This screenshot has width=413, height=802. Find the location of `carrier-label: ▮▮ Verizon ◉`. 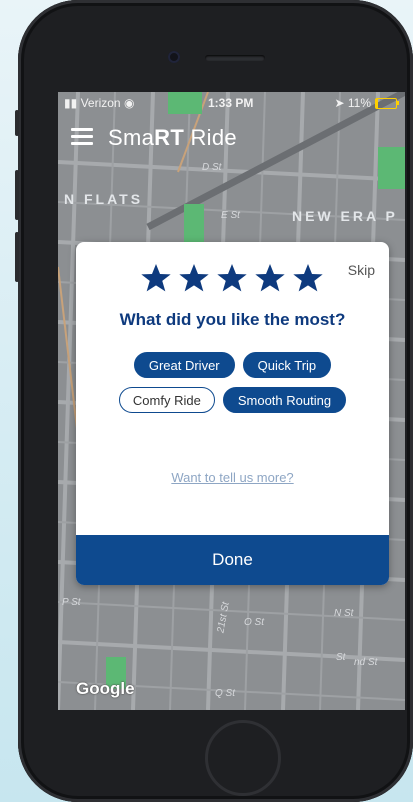

carrier-label: ▮▮ Verizon ◉ is located at coordinates (99, 103).